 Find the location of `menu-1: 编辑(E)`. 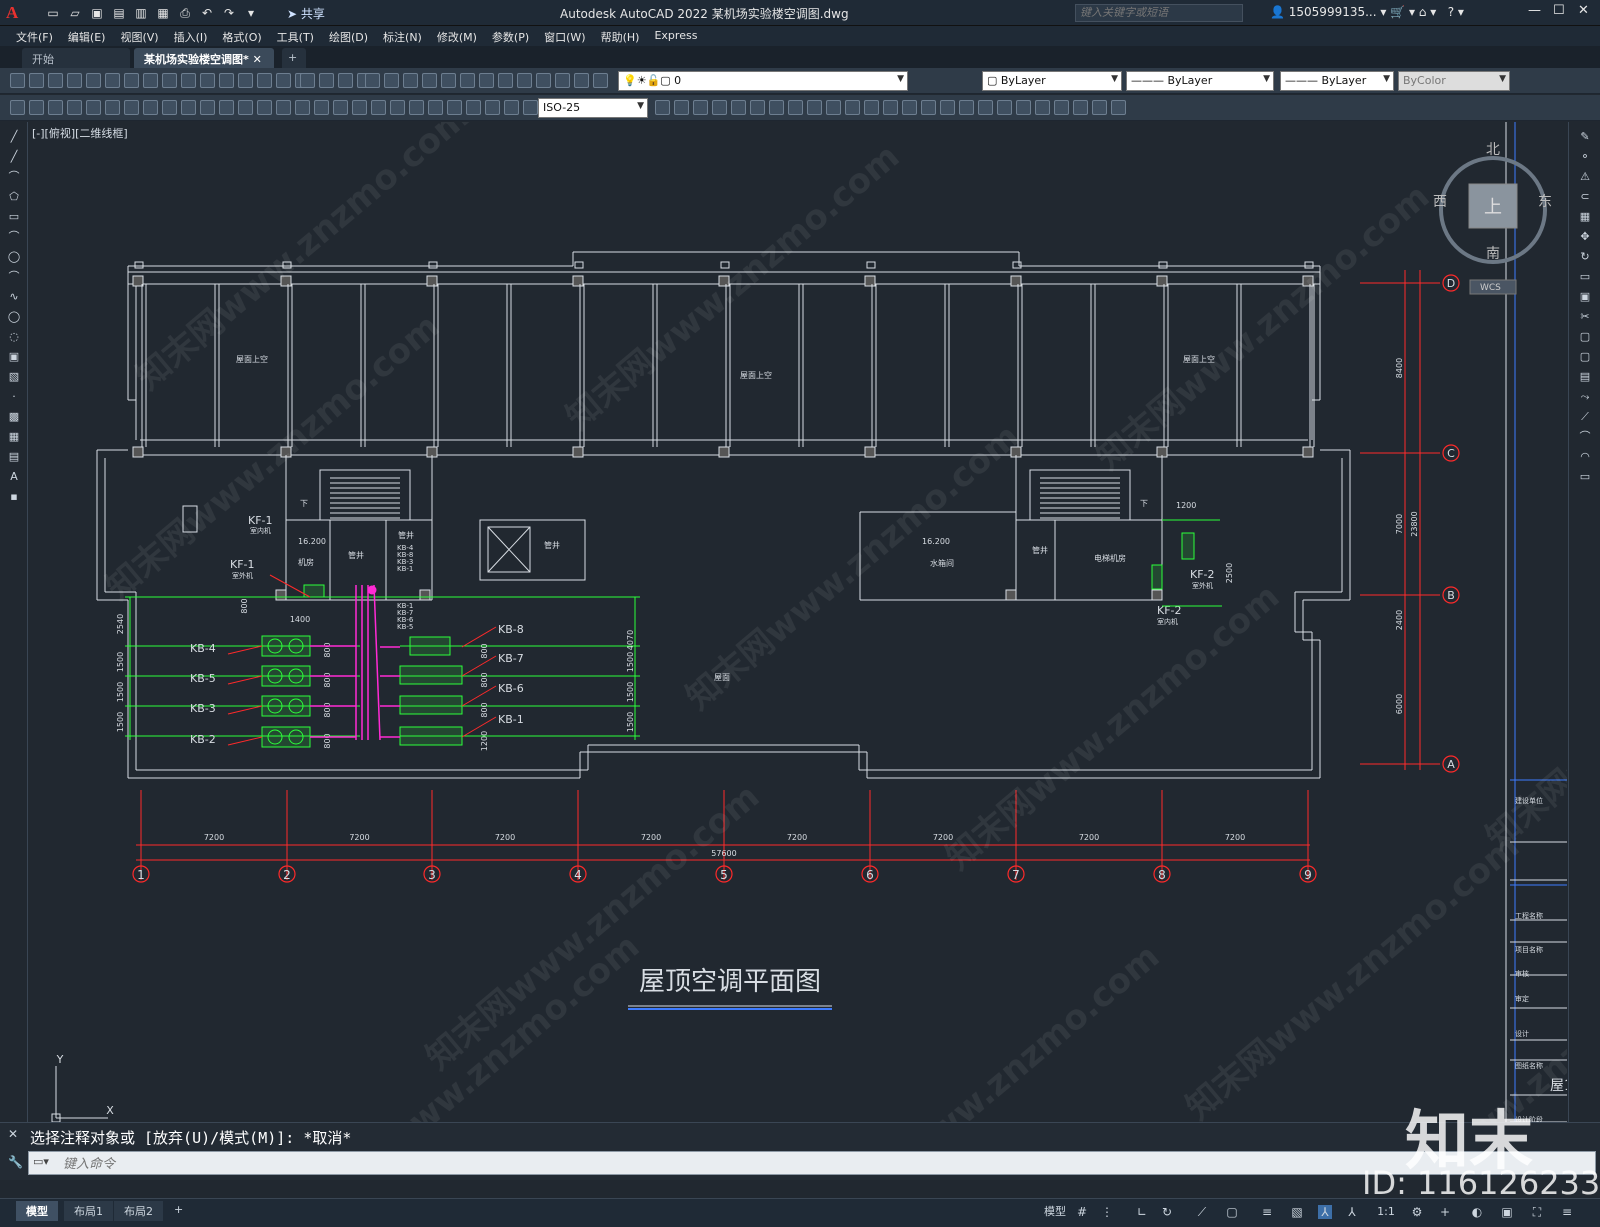

menu-1: 编辑(E) is located at coordinates (88, 36).